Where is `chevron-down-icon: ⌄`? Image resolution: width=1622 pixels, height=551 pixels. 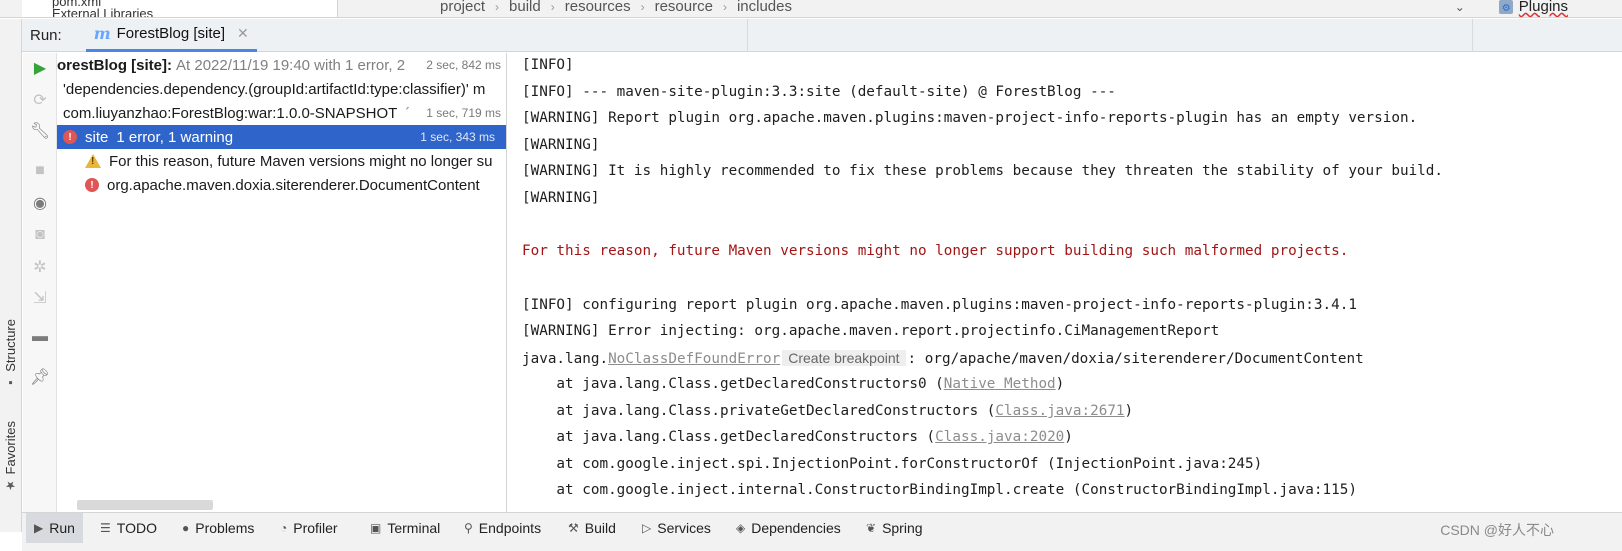
chevron-down-icon: ⌄ is located at coordinates (1460, 7).